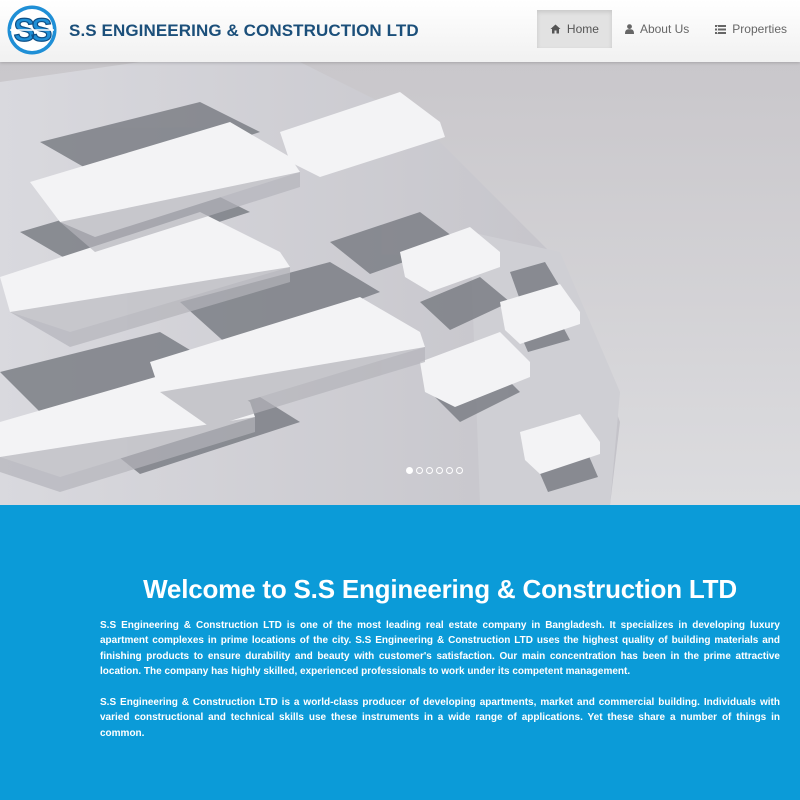  What do you see at coordinates (32, 30) in the screenshot?
I see `company-logo: SS` at bounding box center [32, 30].